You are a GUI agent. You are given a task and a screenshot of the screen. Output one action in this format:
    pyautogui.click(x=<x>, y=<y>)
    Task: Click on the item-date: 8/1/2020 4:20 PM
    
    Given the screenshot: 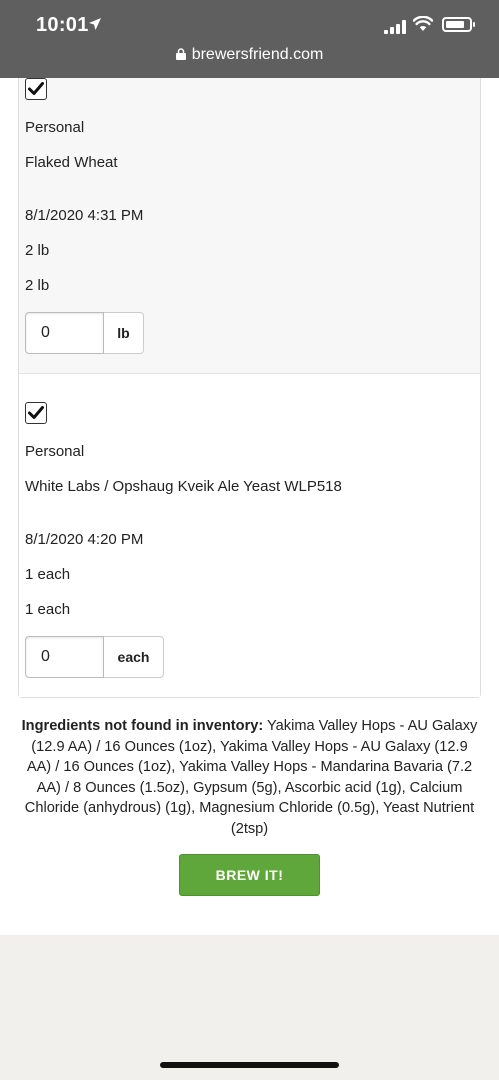 What is the action you would take?
    pyautogui.click(x=84, y=539)
    